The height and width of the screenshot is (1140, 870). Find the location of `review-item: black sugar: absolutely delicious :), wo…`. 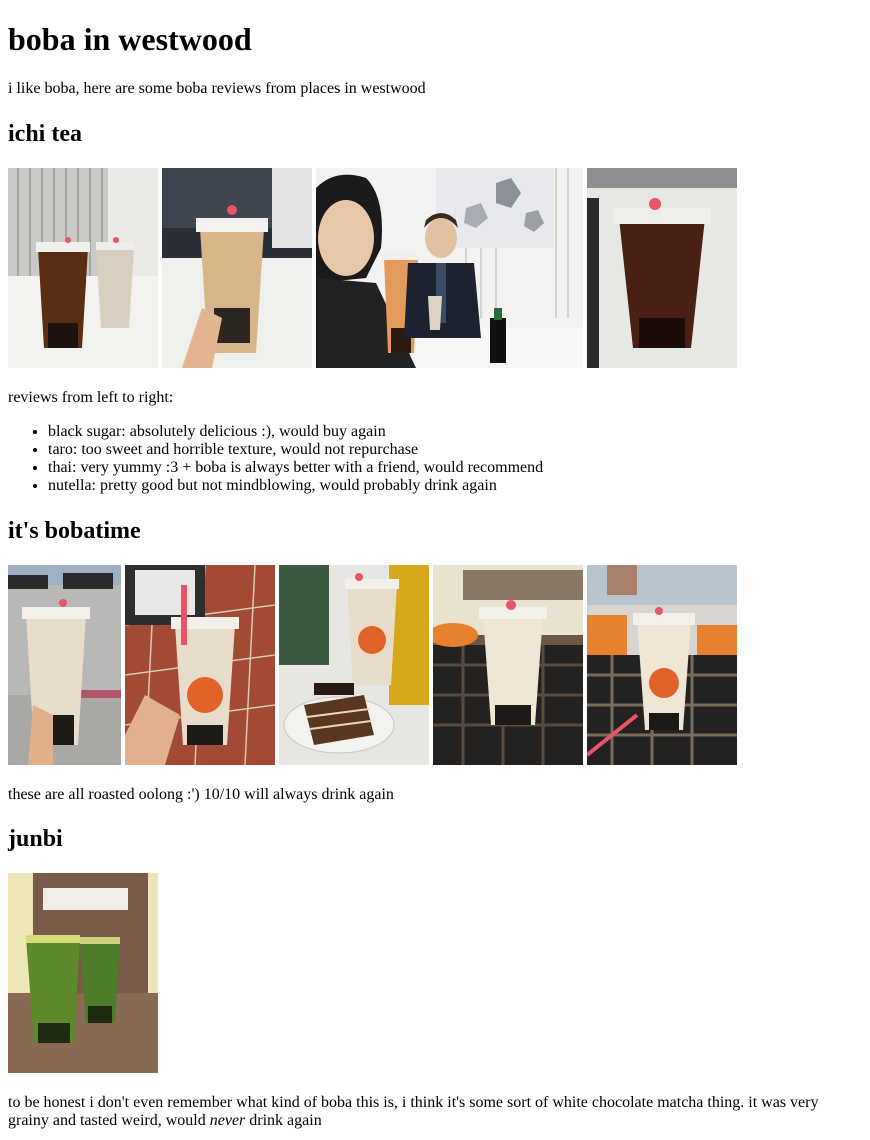

review-item: black sugar: absolutely delicious :), wo… is located at coordinates (455, 432).